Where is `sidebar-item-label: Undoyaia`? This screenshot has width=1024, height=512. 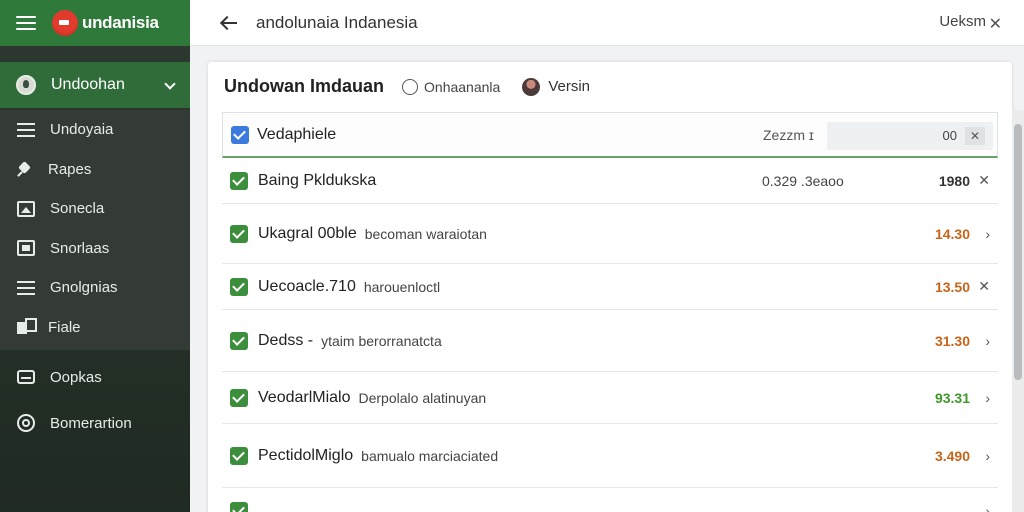 sidebar-item-label: Undoyaia is located at coordinates (82, 130).